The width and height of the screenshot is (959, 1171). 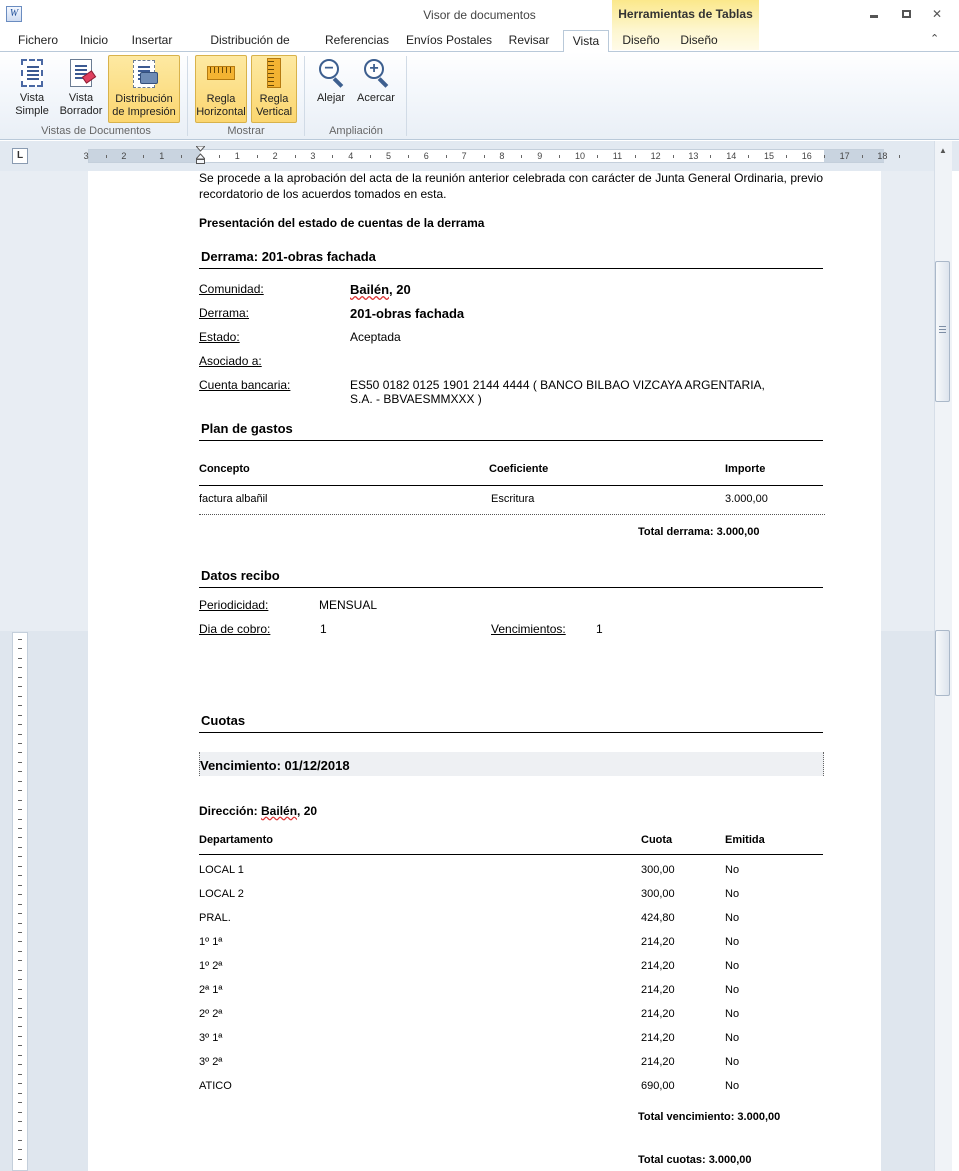 What do you see at coordinates (274, 99) in the screenshot?
I see `regla-vertical-label-1: Regla` at bounding box center [274, 99].